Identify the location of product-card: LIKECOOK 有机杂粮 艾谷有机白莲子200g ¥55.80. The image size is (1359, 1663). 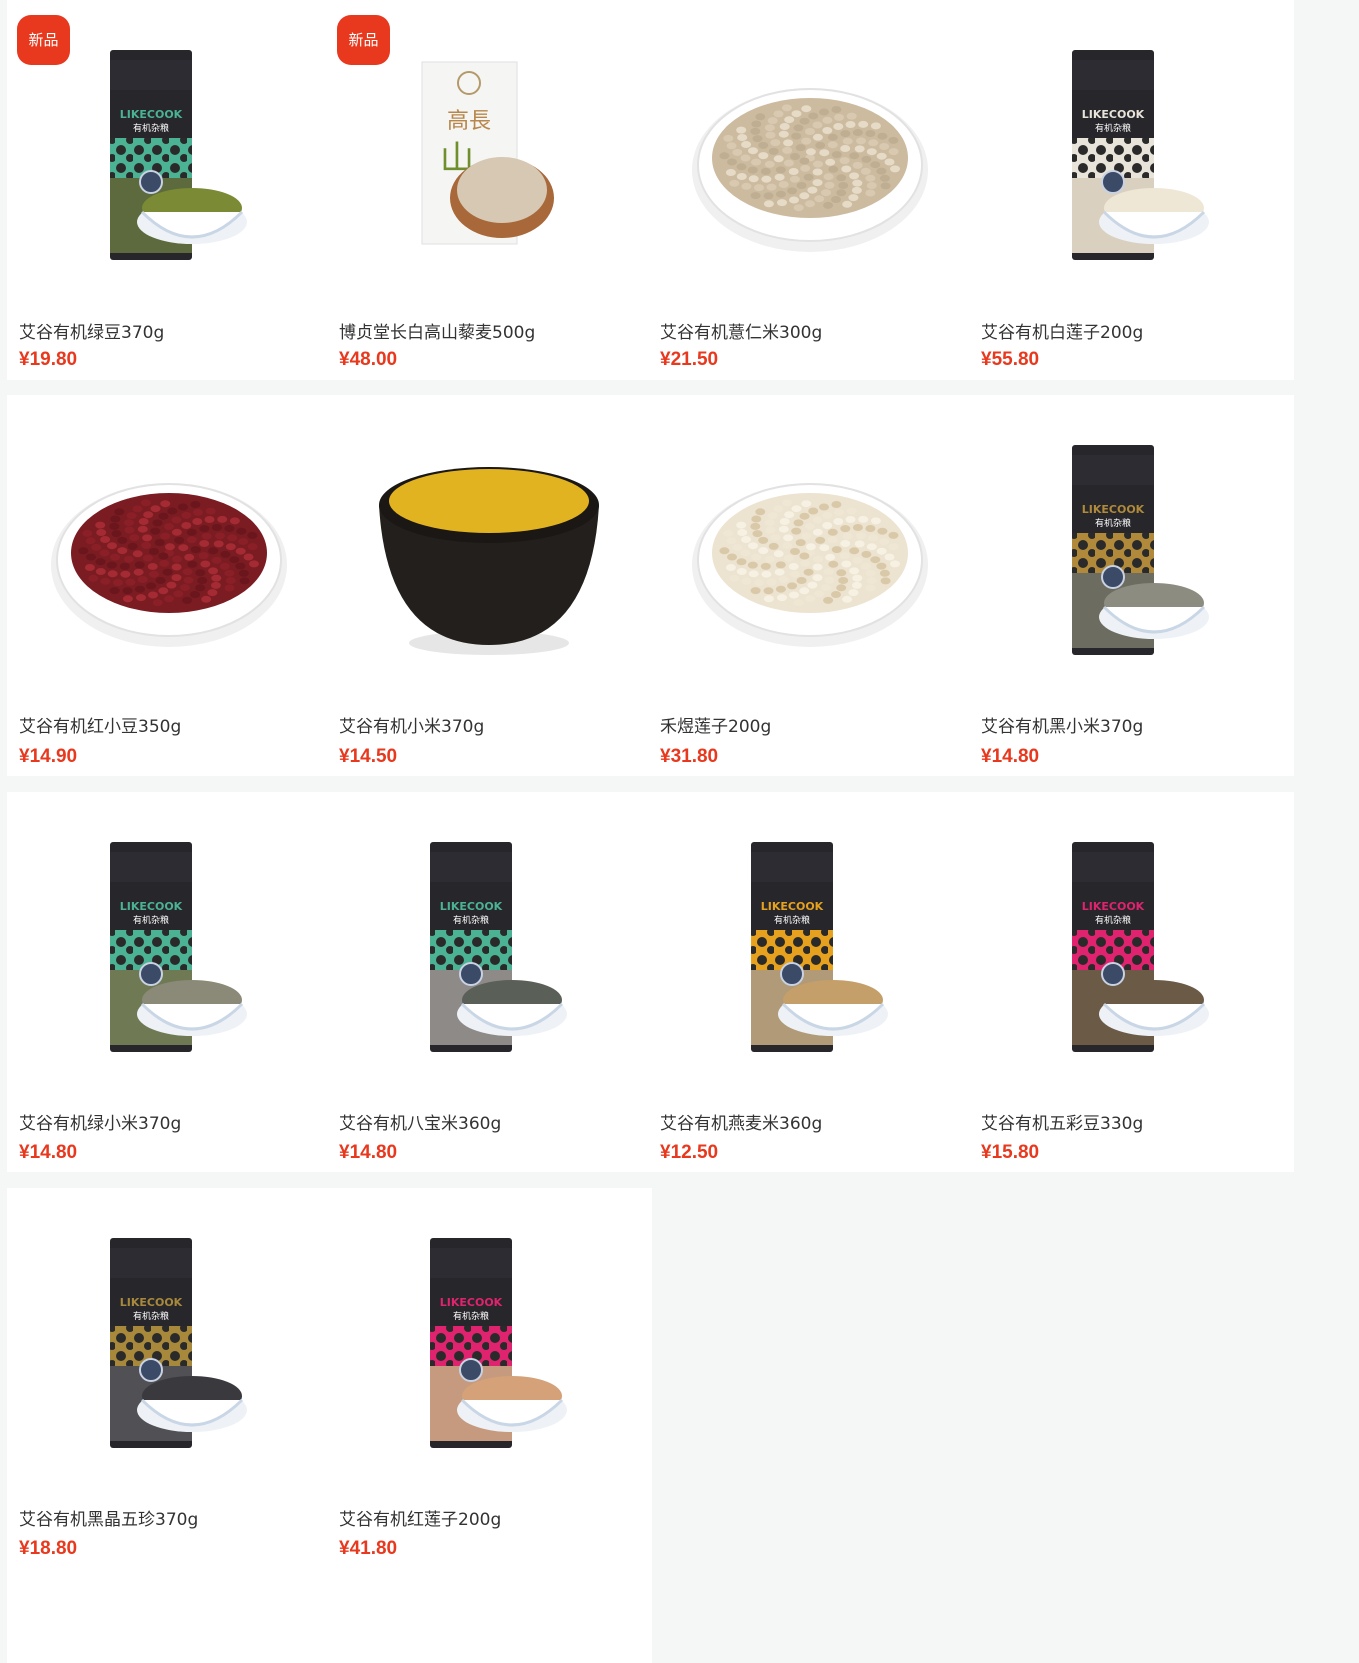
(1131, 190).